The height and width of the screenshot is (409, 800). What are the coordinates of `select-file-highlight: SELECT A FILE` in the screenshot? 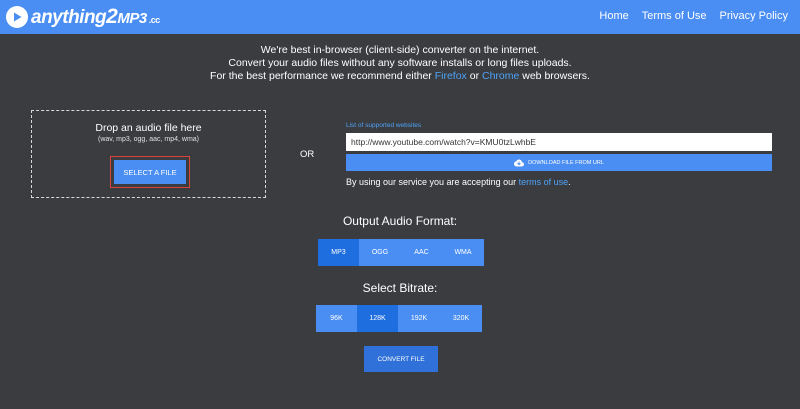 It's located at (150, 172).